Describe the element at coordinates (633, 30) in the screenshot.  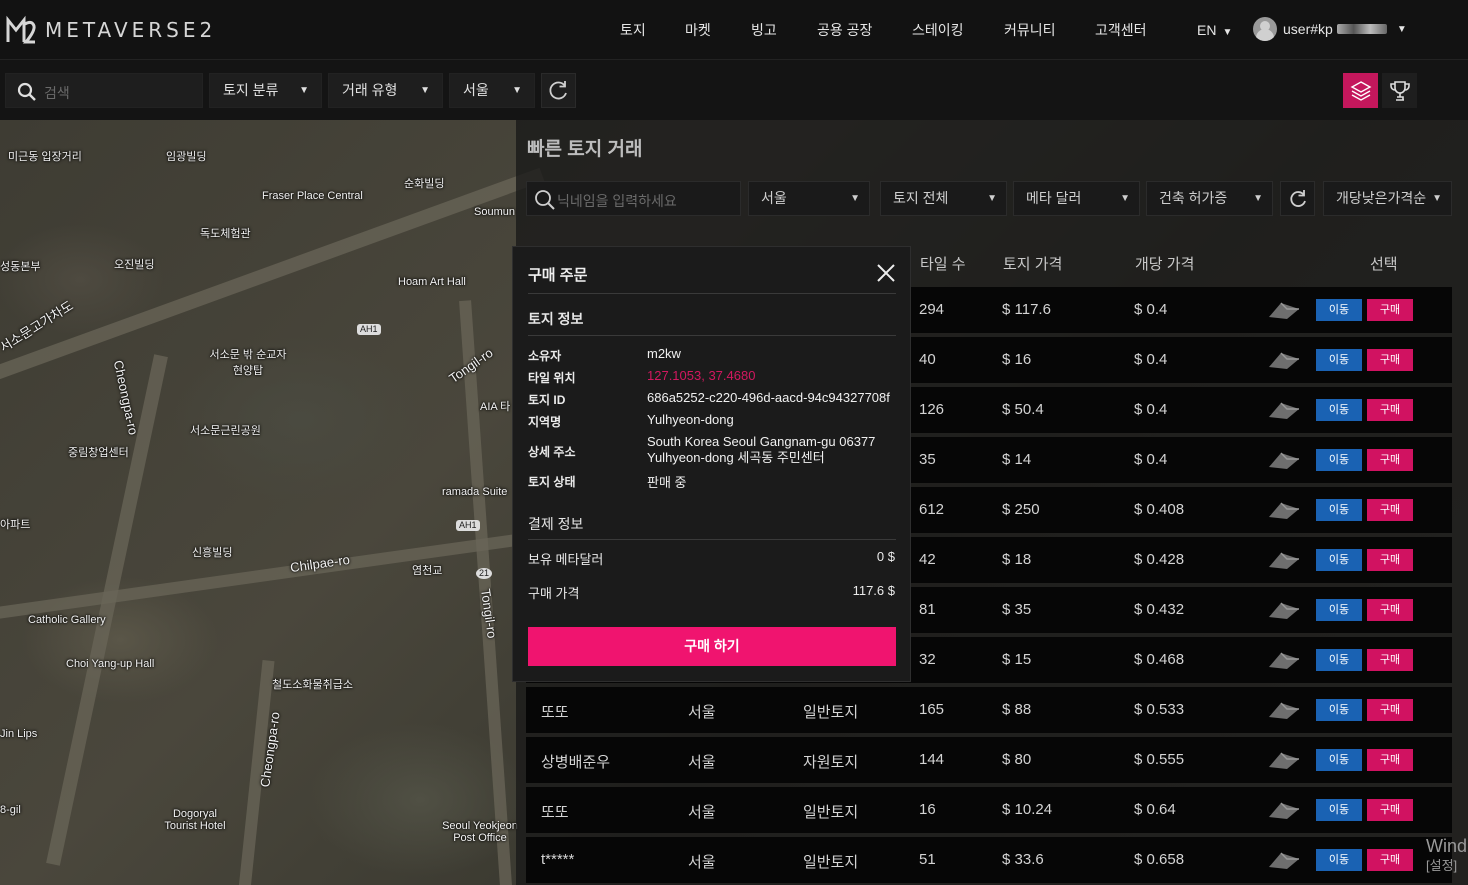
I see `nav-land: 토지` at that location.